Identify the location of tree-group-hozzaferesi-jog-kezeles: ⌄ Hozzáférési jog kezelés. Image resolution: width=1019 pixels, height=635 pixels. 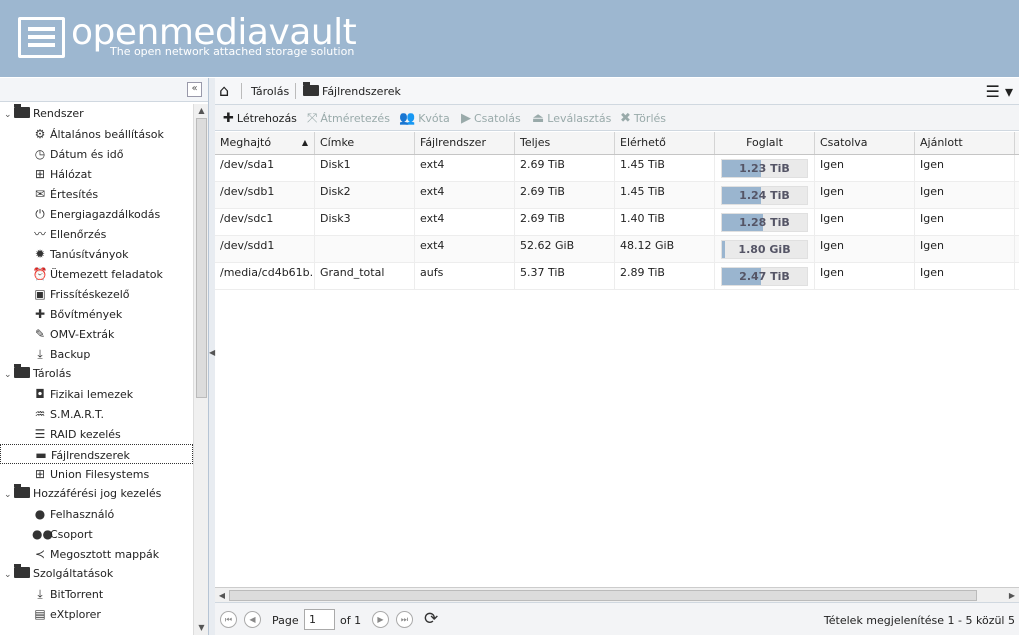
(96, 494).